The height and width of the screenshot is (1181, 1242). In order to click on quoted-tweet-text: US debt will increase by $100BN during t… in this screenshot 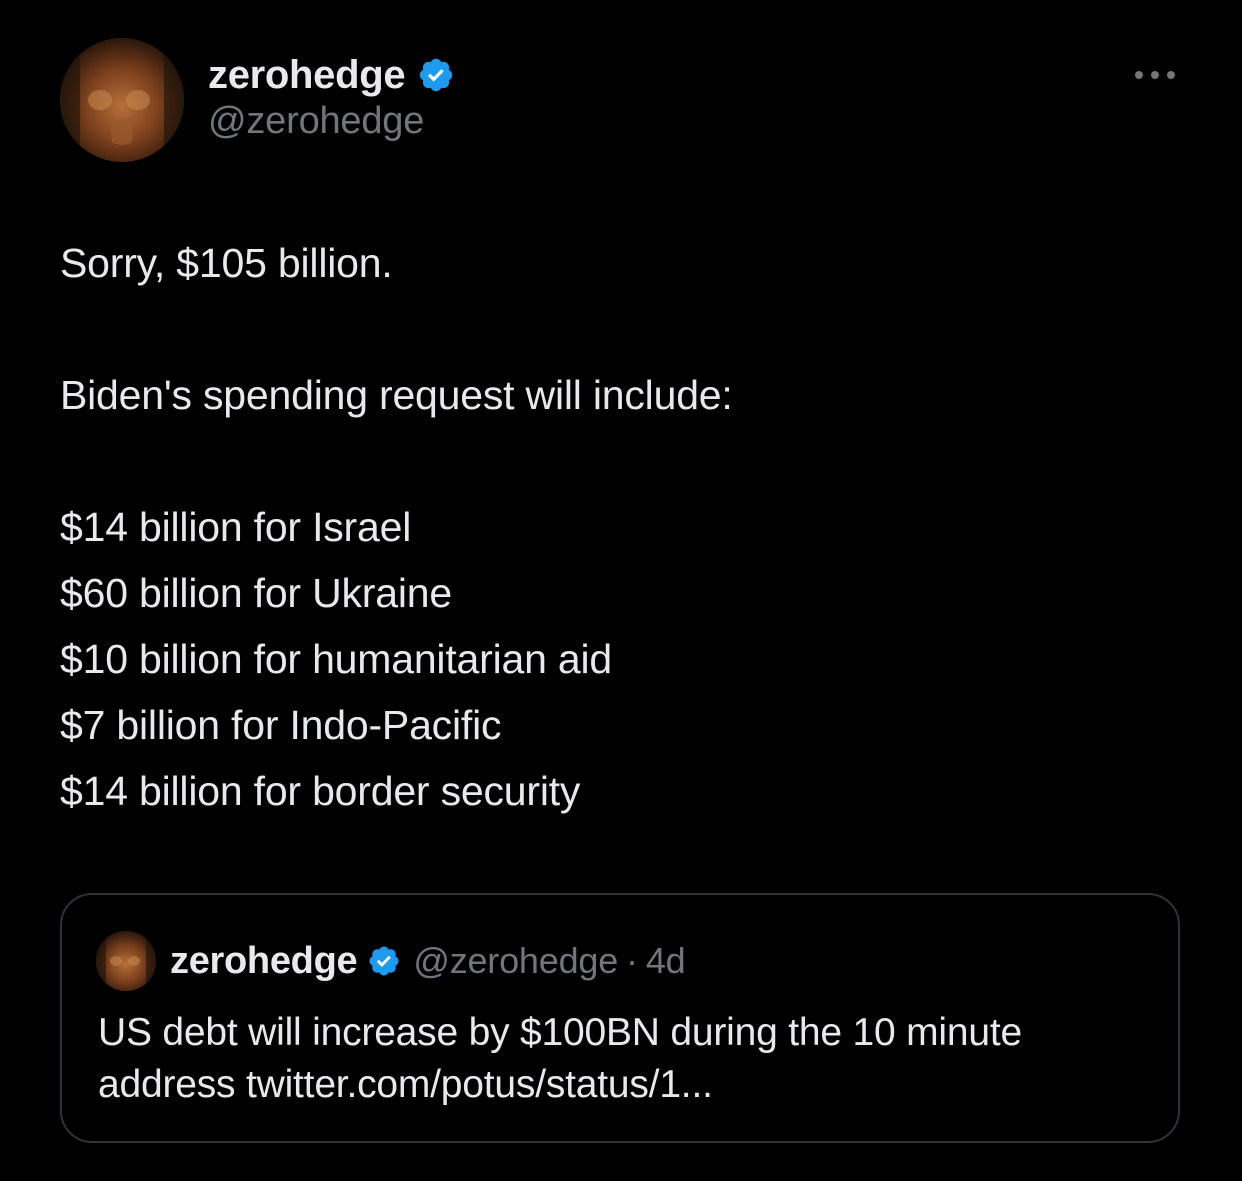, I will do `click(628, 1059)`.